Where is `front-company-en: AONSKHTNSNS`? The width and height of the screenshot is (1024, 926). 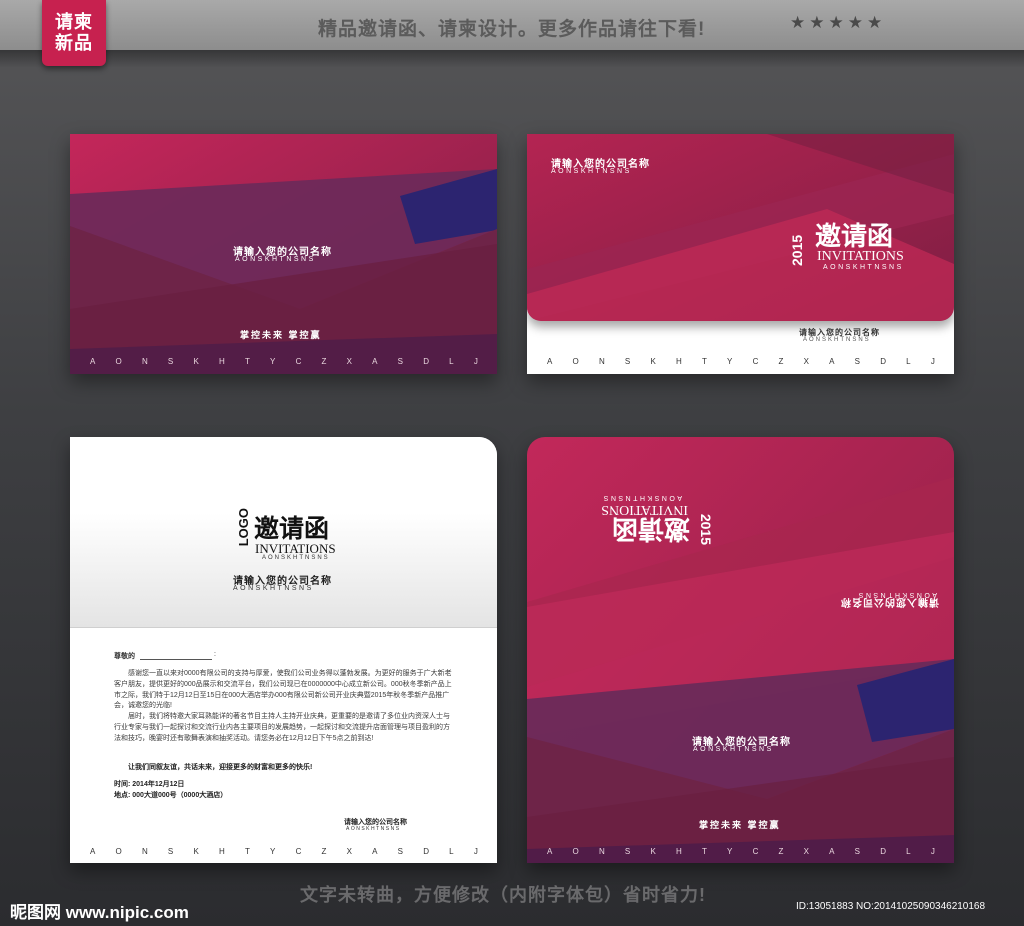
front-company-en: AONSKHTNSNS is located at coordinates (275, 259).